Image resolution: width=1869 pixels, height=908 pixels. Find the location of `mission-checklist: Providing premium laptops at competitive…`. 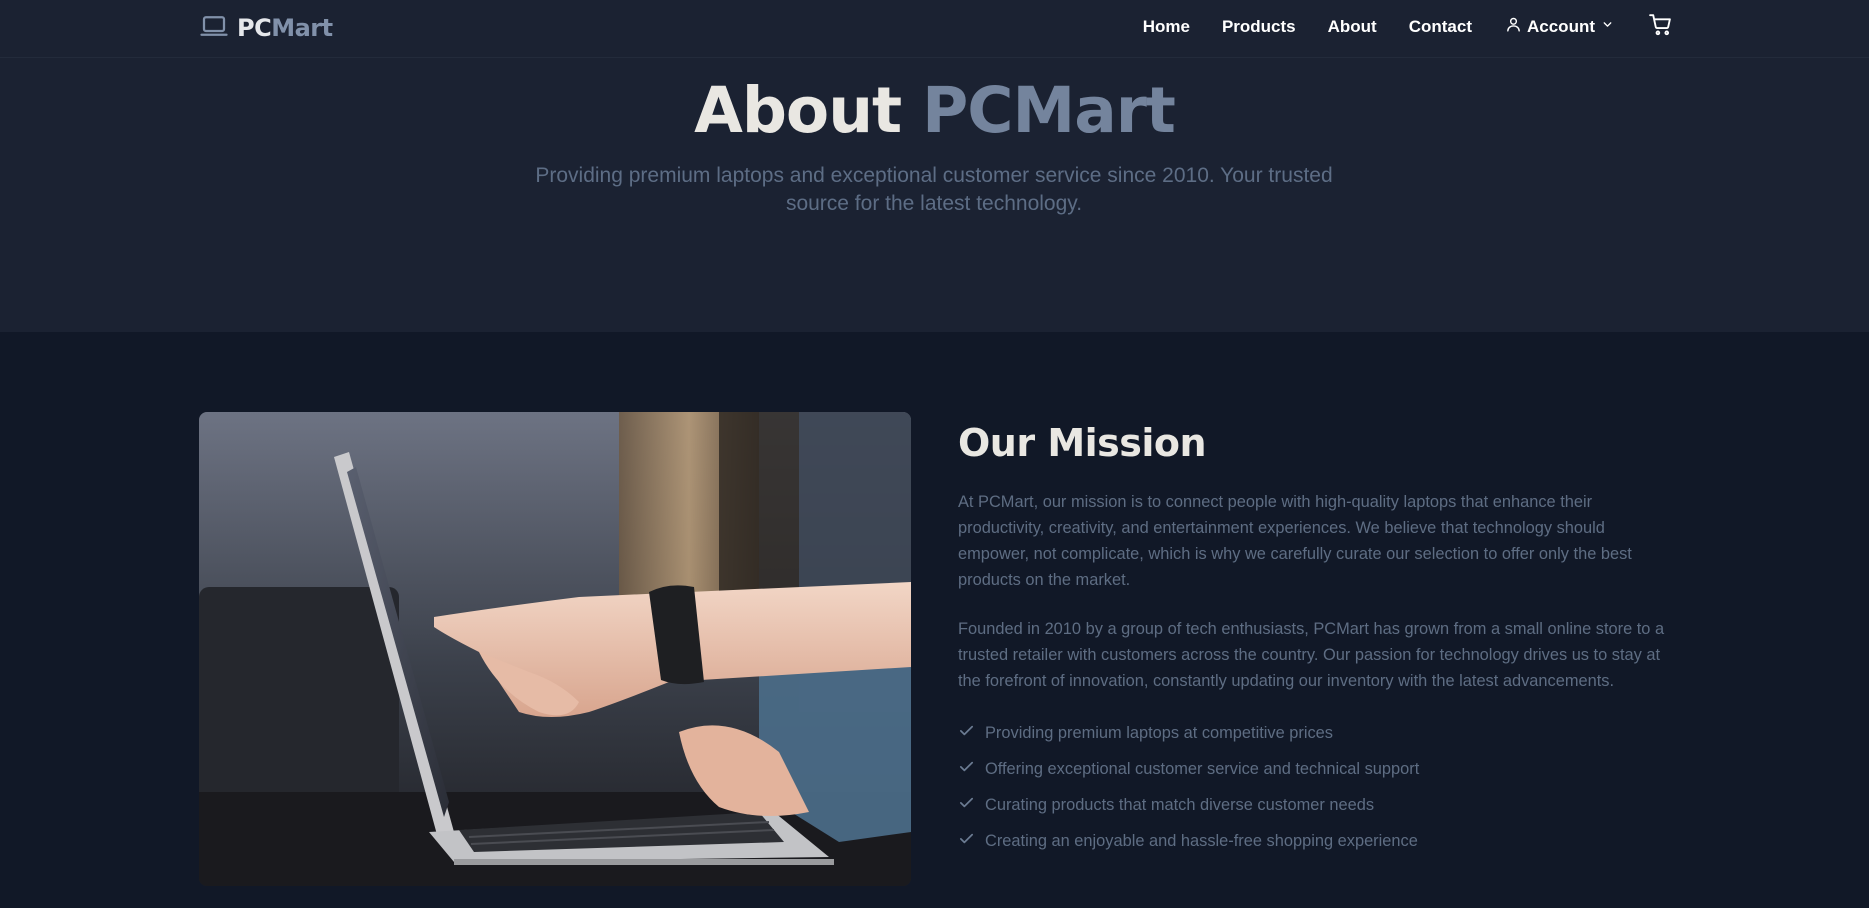

mission-checklist: Providing premium laptops at competitive… is located at coordinates (1314, 787).